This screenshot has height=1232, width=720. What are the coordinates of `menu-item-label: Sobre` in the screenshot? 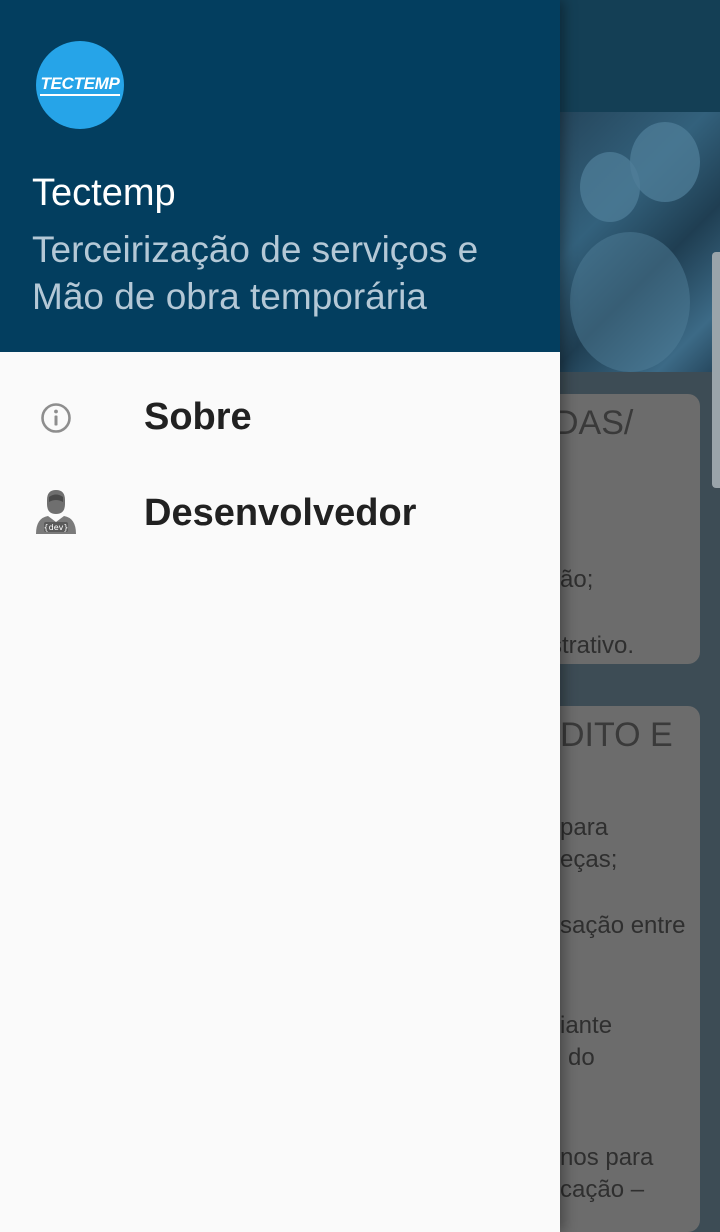 It's located at (198, 417).